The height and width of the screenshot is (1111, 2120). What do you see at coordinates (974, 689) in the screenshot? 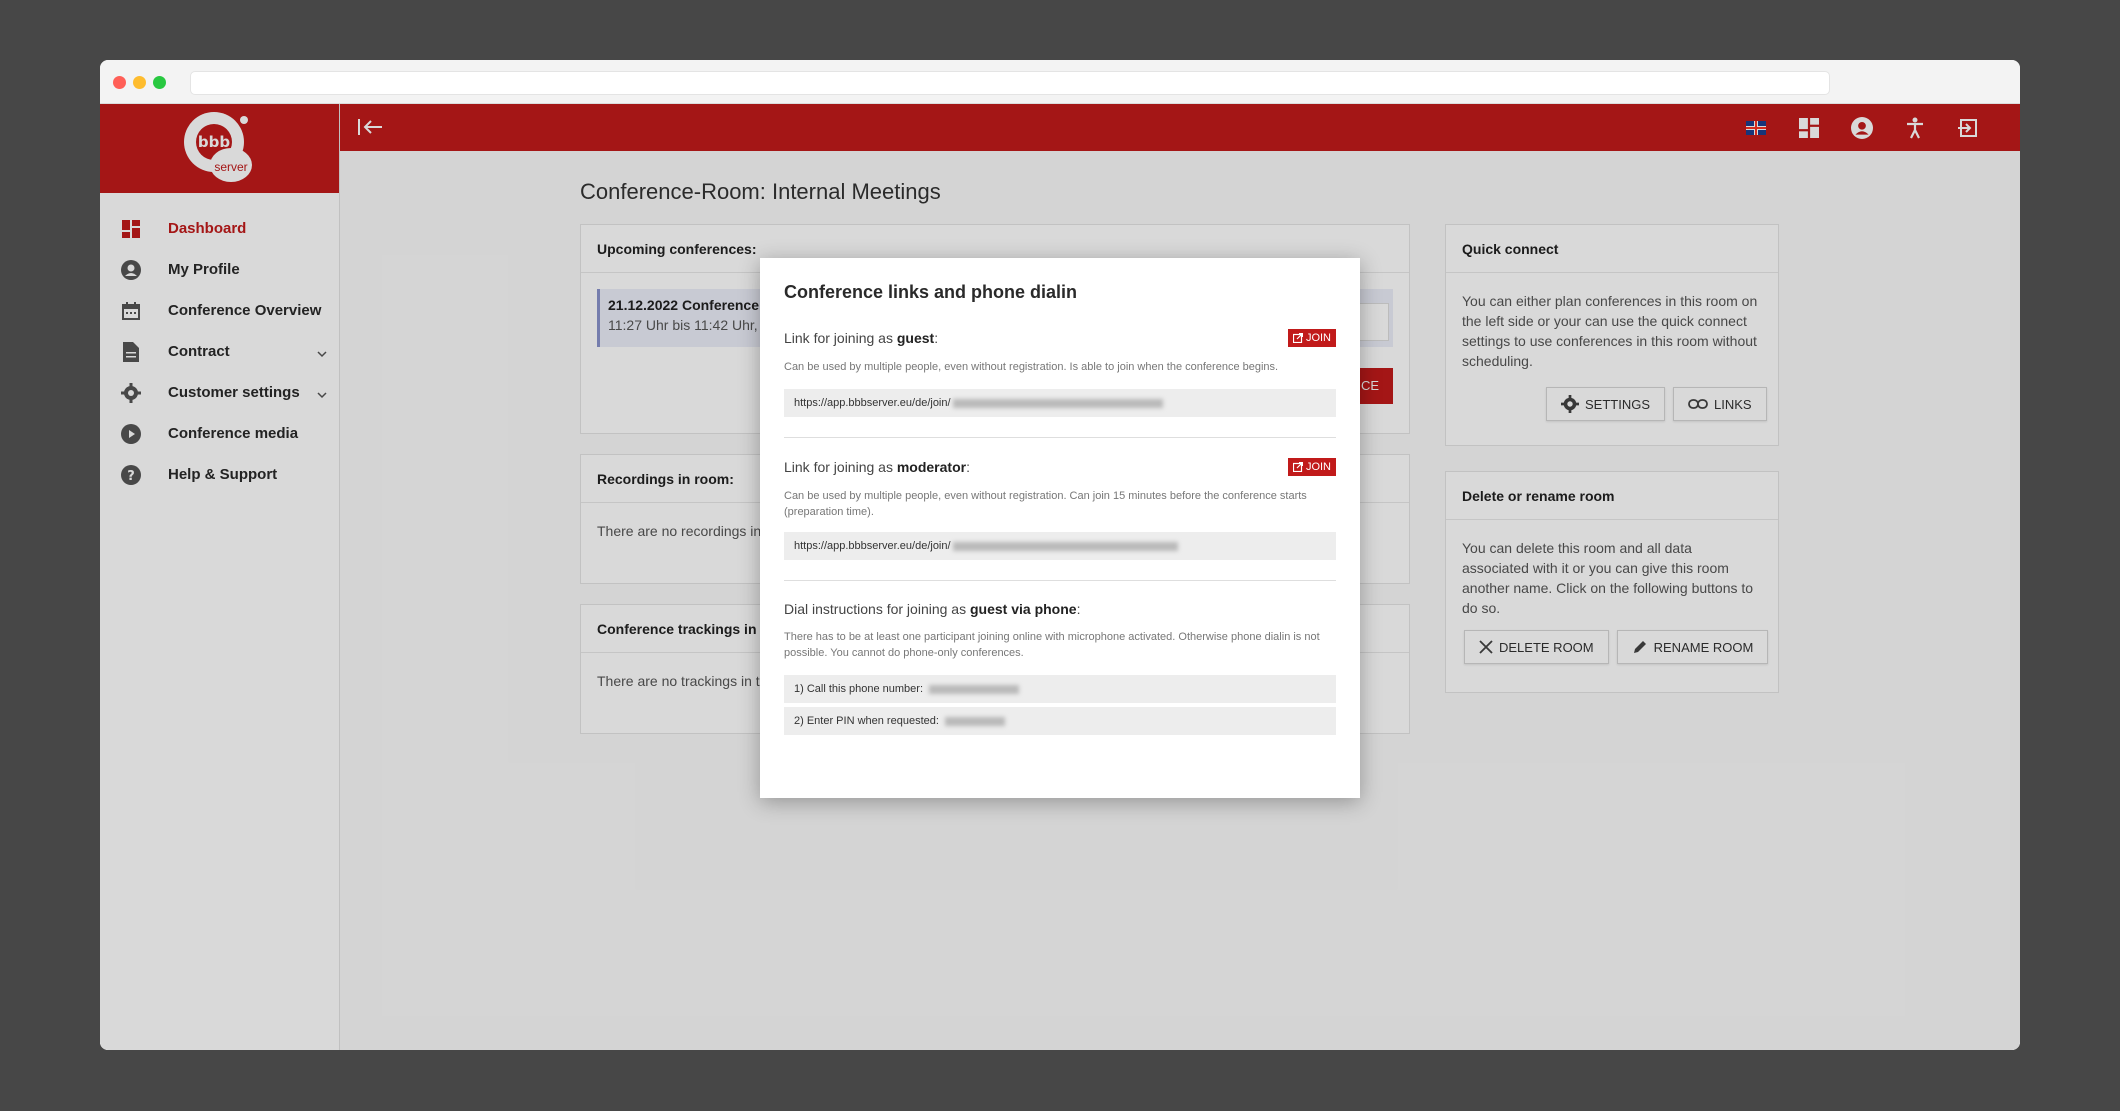
I see `redacted-phone-number` at bounding box center [974, 689].